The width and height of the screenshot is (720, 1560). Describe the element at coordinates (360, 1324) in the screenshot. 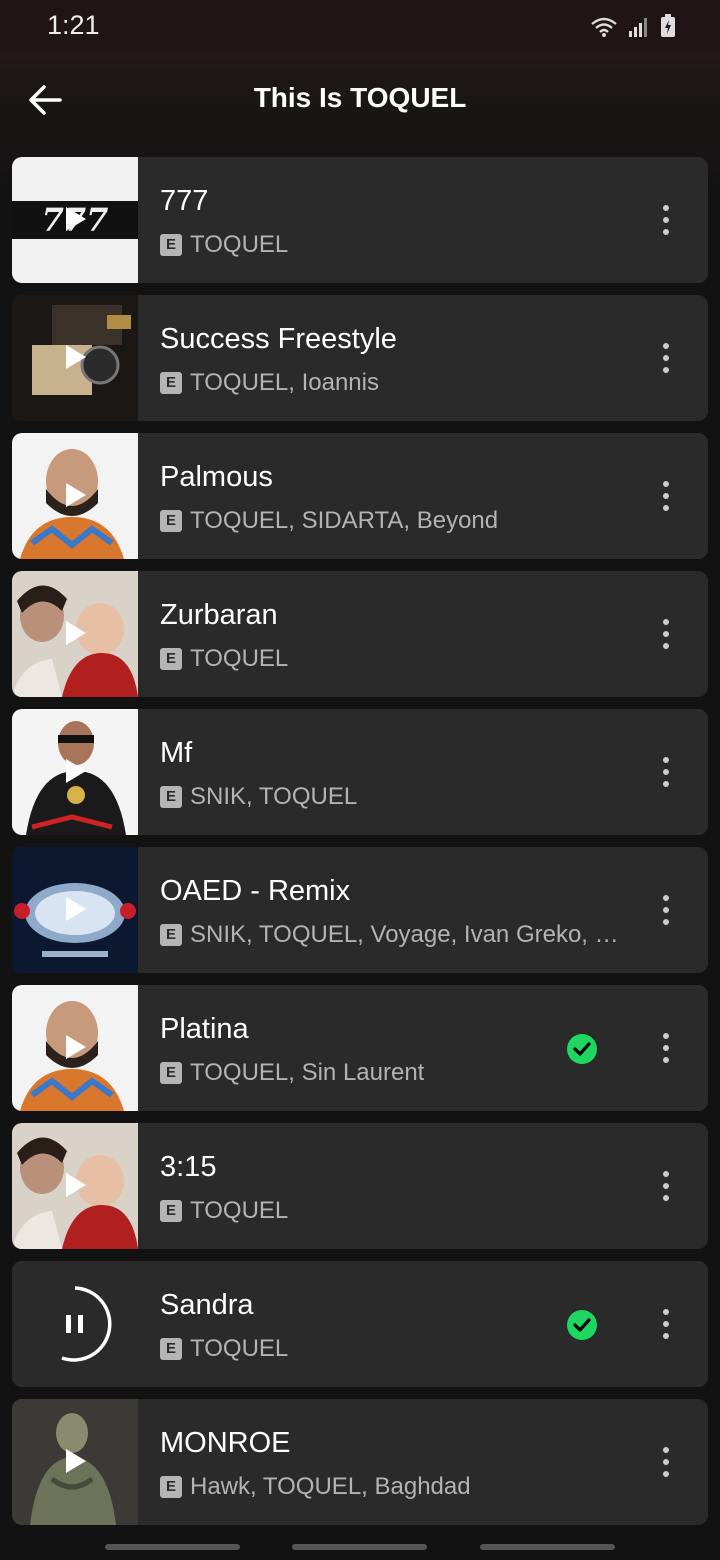

I see `track-row-now-playing: Sandra E TOQUEL` at that location.